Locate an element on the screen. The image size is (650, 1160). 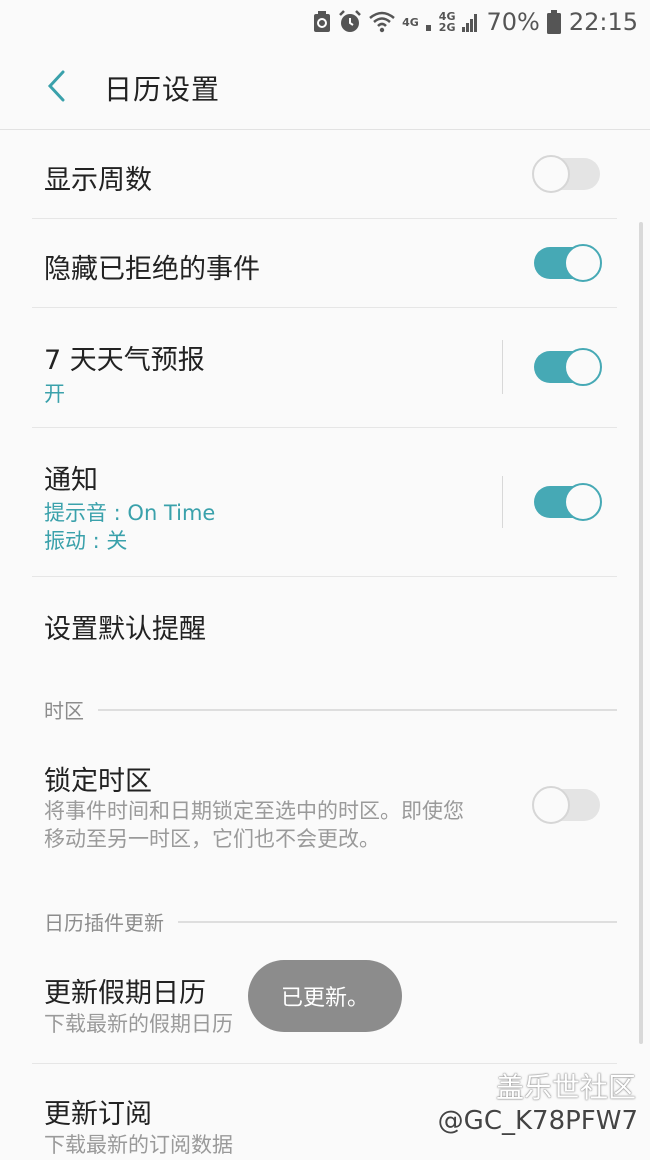
lock-timezone-label: 锁定时区 is located at coordinates (98, 781).